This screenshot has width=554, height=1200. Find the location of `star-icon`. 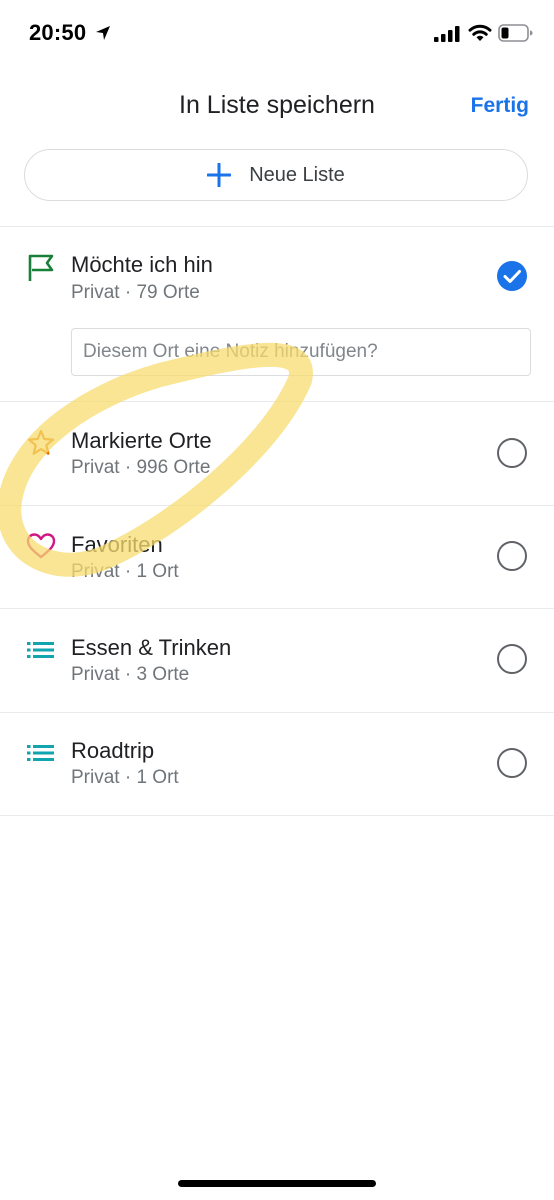

star-icon is located at coordinates (41, 442).